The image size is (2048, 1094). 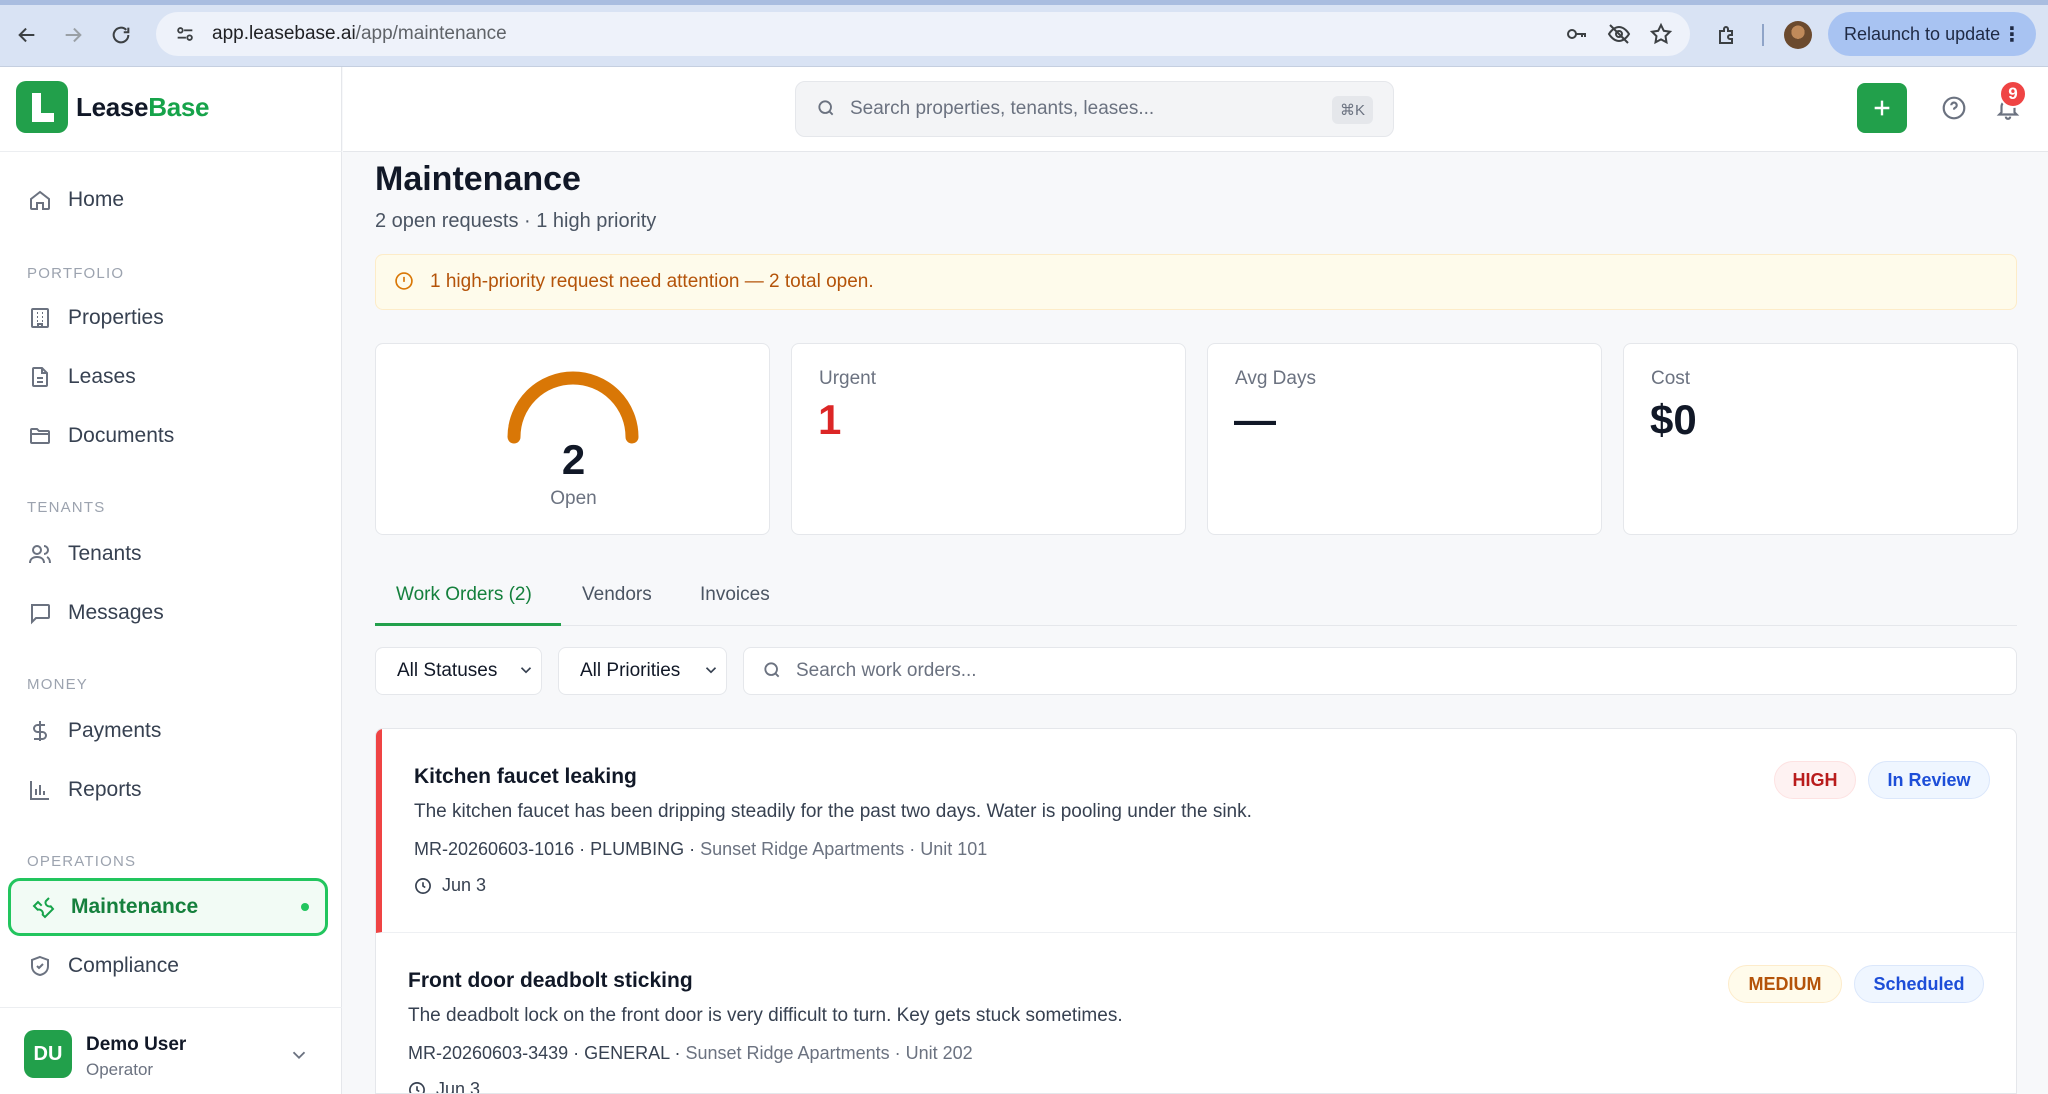 I want to click on sidebar-item-payments: Payments, so click(x=168, y=731).